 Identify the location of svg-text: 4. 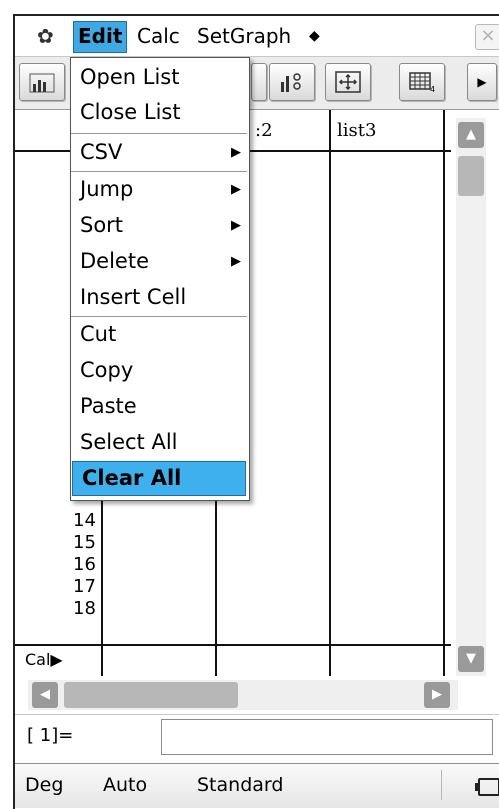
(432, 89).